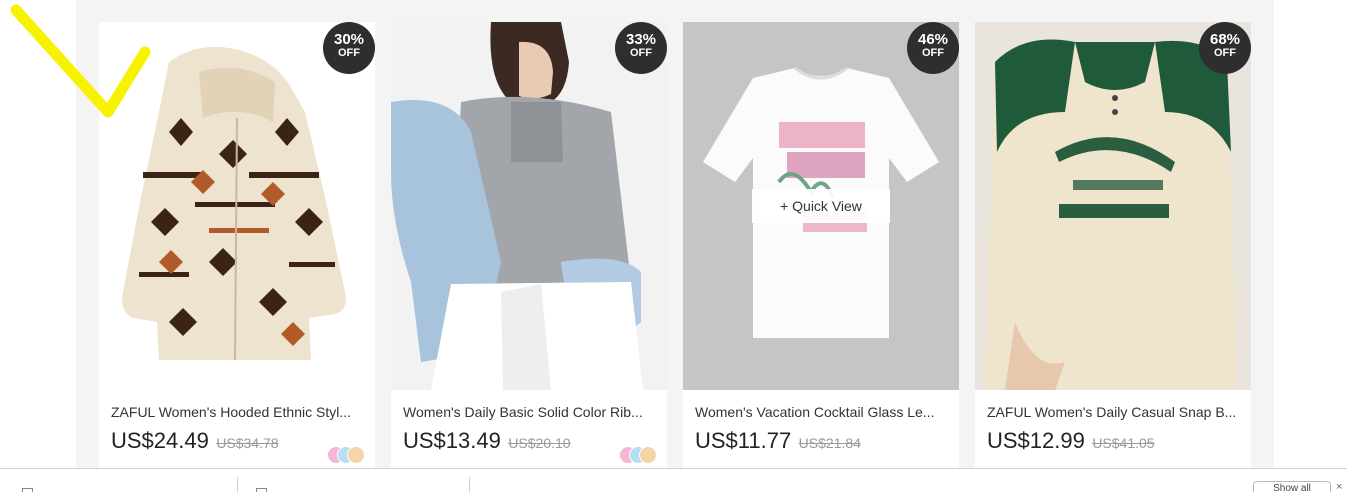 The width and height of the screenshot is (1347, 492). I want to click on discount-badge: 68% OFF, so click(1225, 48).